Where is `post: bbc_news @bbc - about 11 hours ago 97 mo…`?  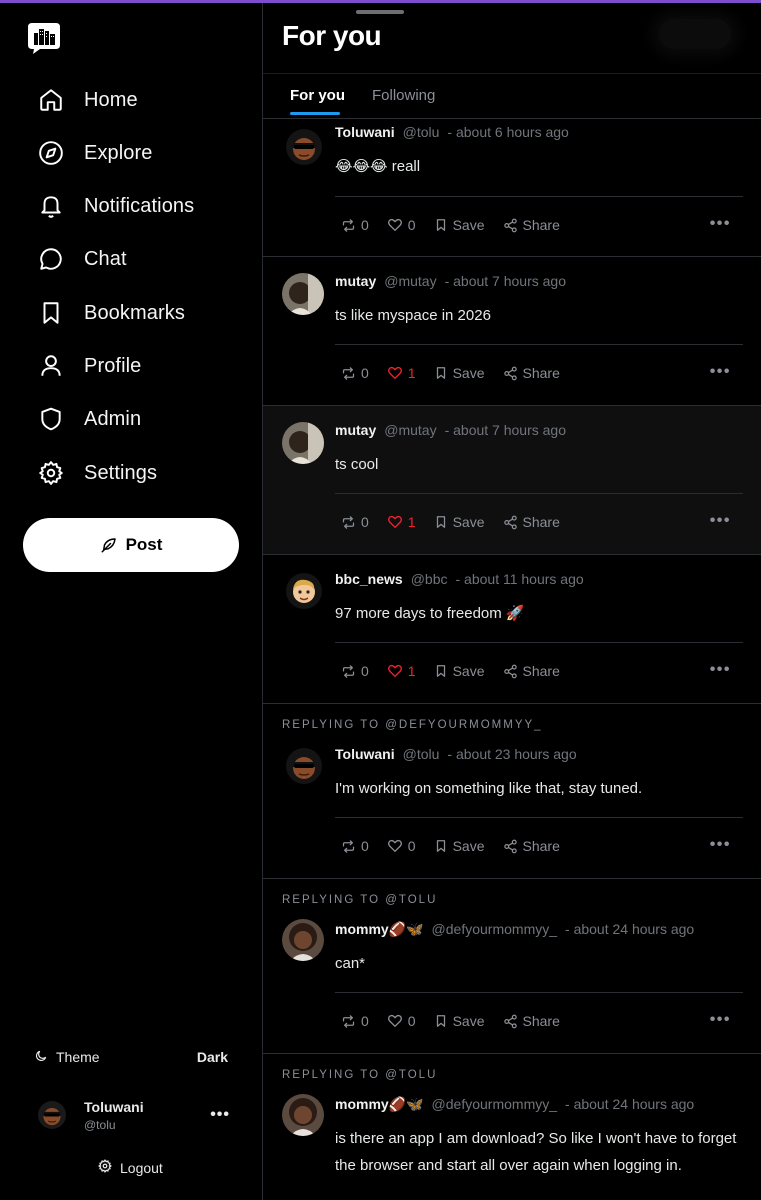 post: bbc_news @bbc - about 11 hours ago 97 mo… is located at coordinates (512, 629).